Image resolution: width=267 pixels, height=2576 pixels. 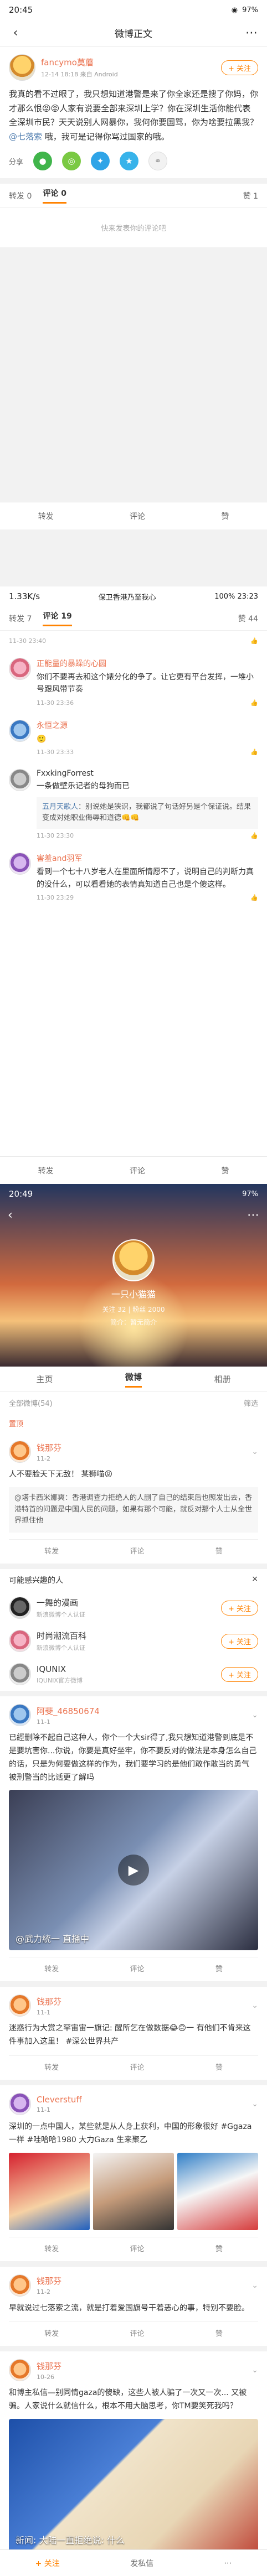 What do you see at coordinates (141, 2100) in the screenshot?
I see `author-name: Cleverstuff` at bounding box center [141, 2100].